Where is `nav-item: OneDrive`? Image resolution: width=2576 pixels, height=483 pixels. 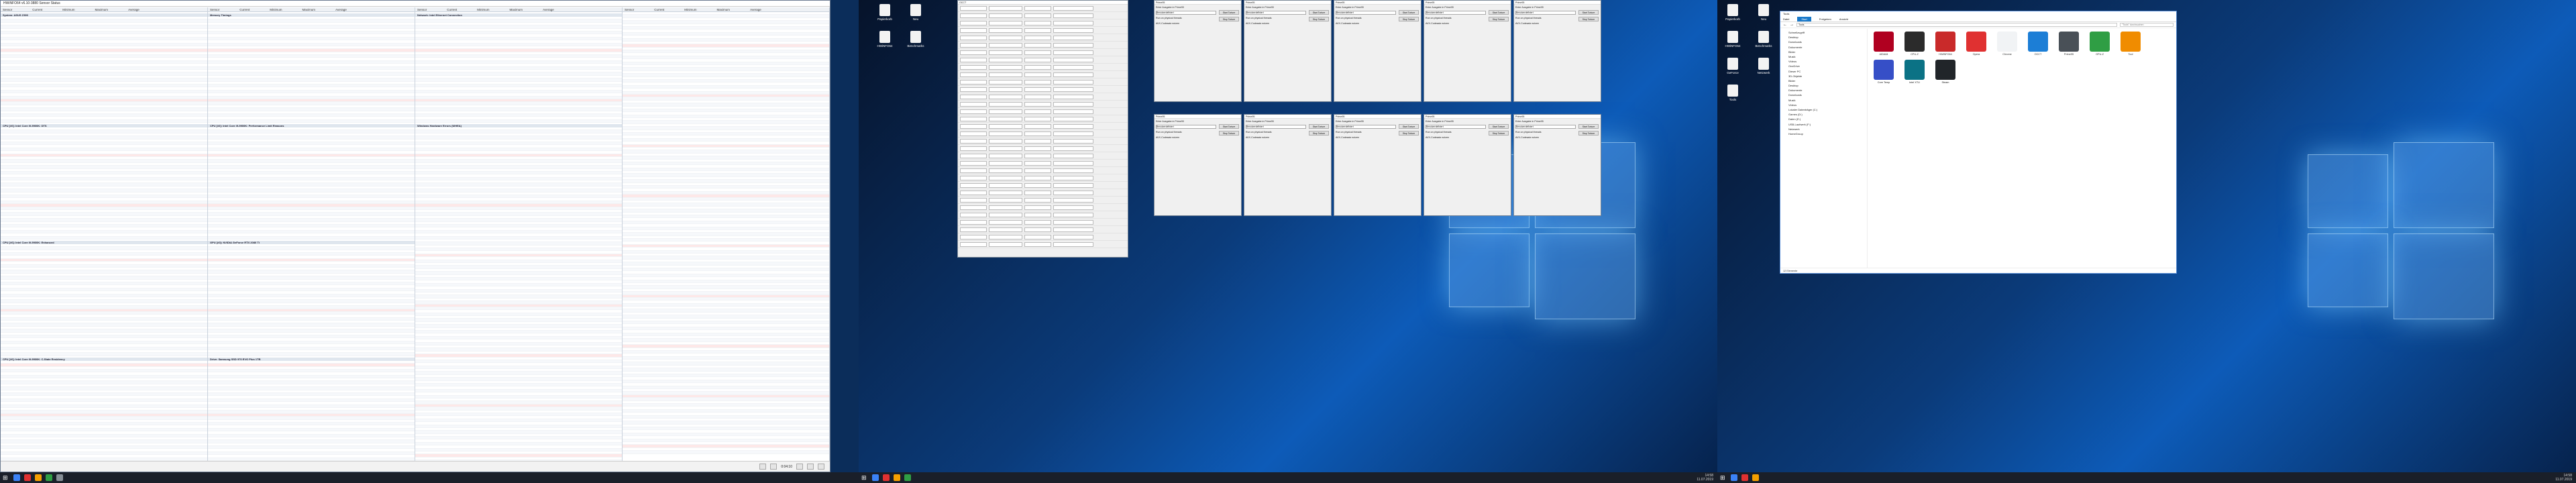
nav-item: OneDrive is located at coordinates (1824, 66).